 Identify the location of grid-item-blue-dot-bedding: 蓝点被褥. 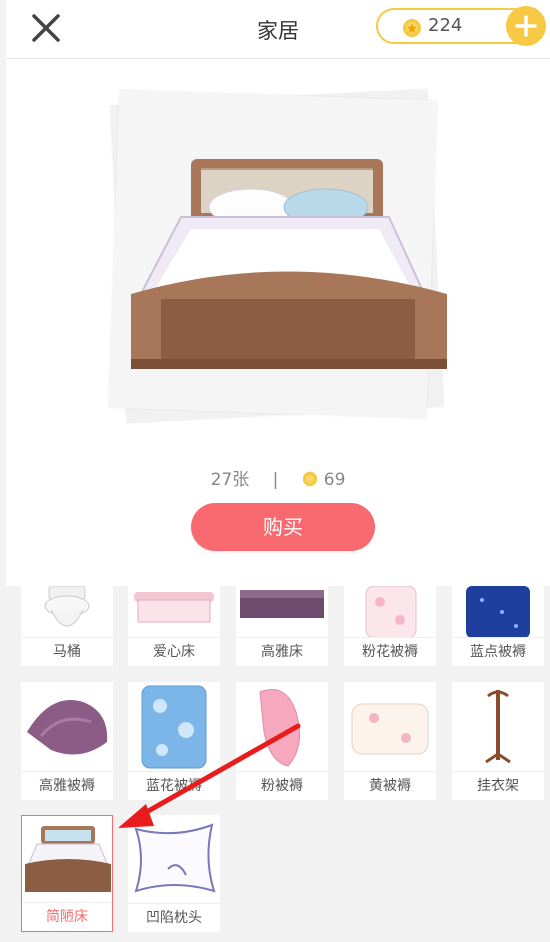
(498, 626).